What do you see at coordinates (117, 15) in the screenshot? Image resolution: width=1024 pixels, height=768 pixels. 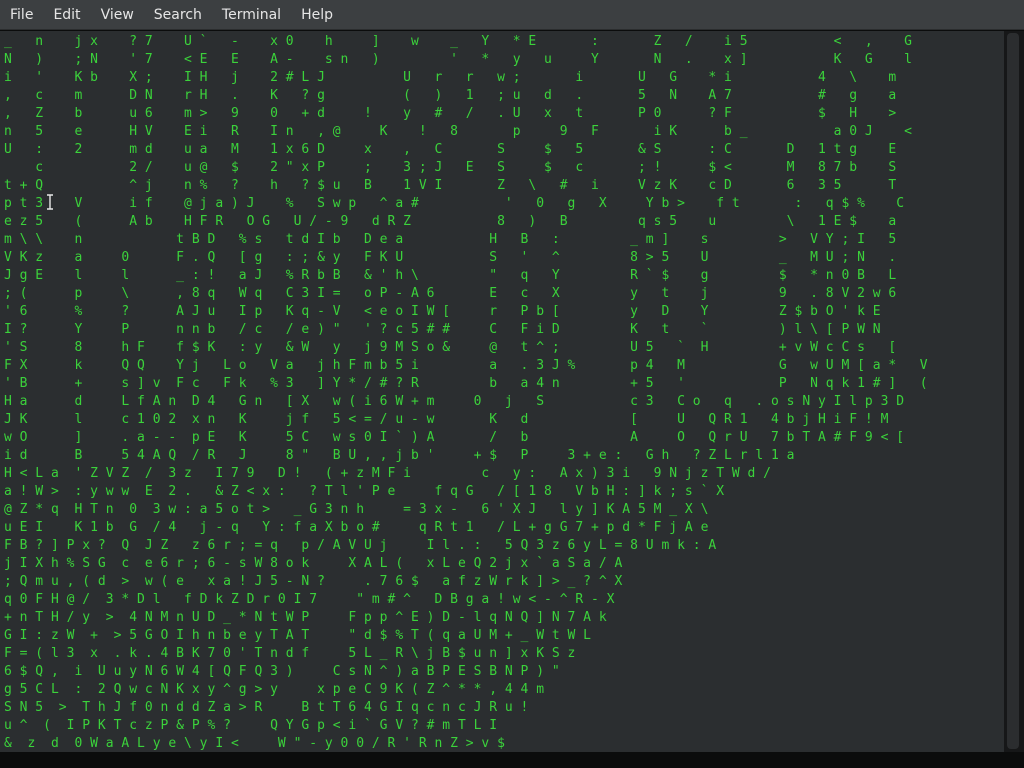 I see `menu-view: View` at bounding box center [117, 15].